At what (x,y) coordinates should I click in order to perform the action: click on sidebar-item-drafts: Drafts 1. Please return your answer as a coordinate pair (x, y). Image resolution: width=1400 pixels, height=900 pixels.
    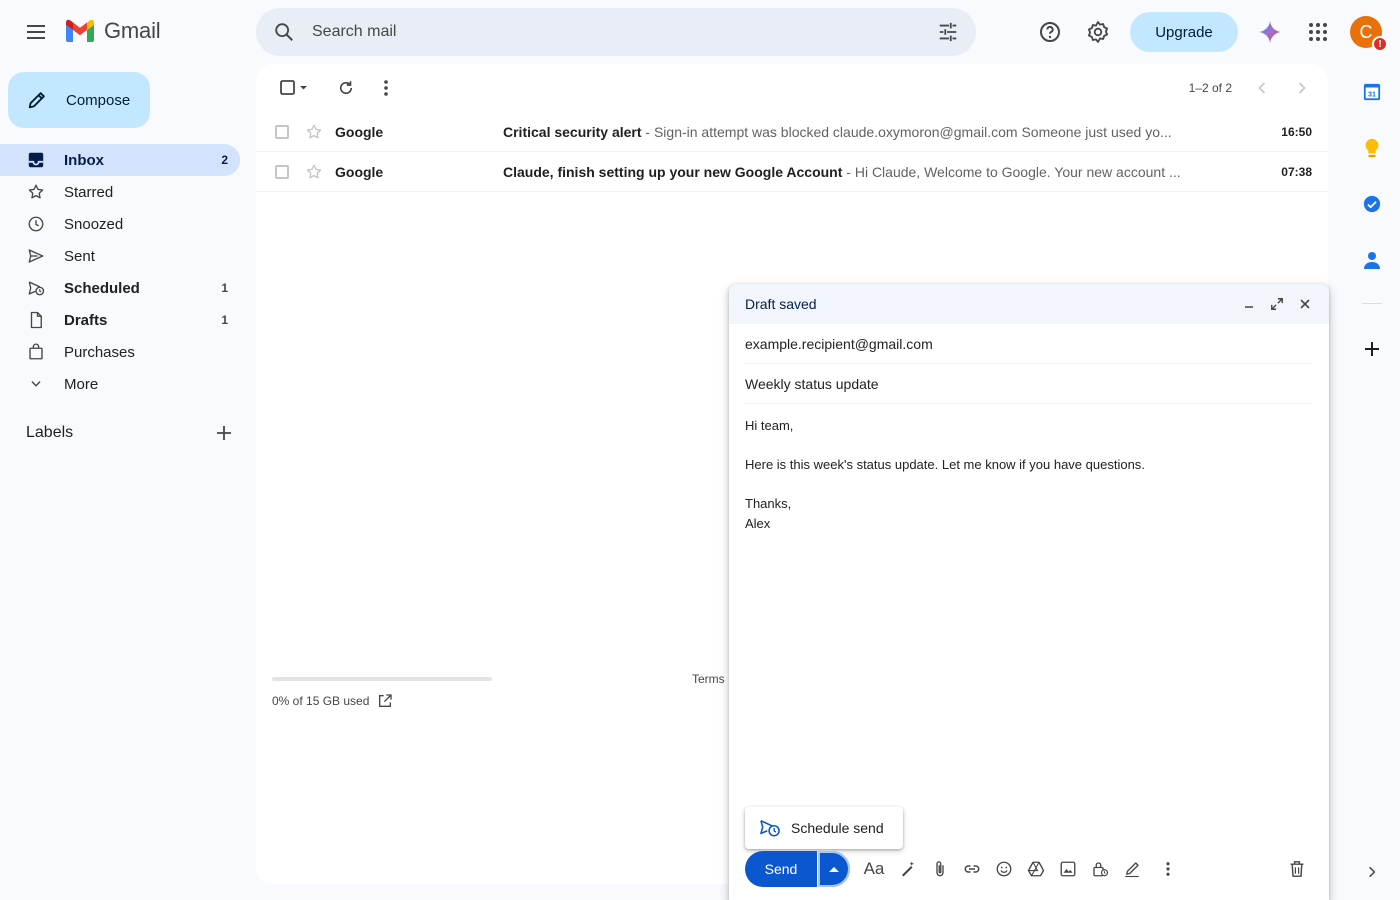
    Looking at the image, I should click on (120, 320).